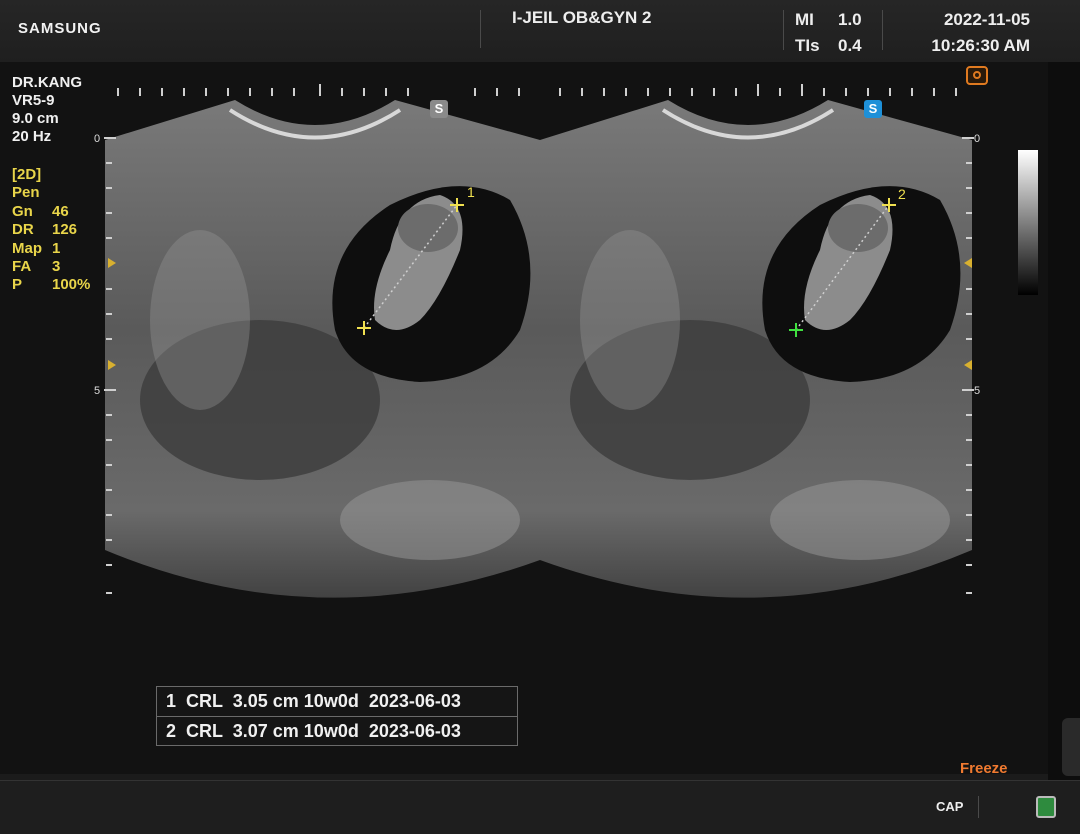 The image size is (1080, 834). Describe the element at coordinates (33, 100) in the screenshot. I see `probe-type: VR5-9` at that location.